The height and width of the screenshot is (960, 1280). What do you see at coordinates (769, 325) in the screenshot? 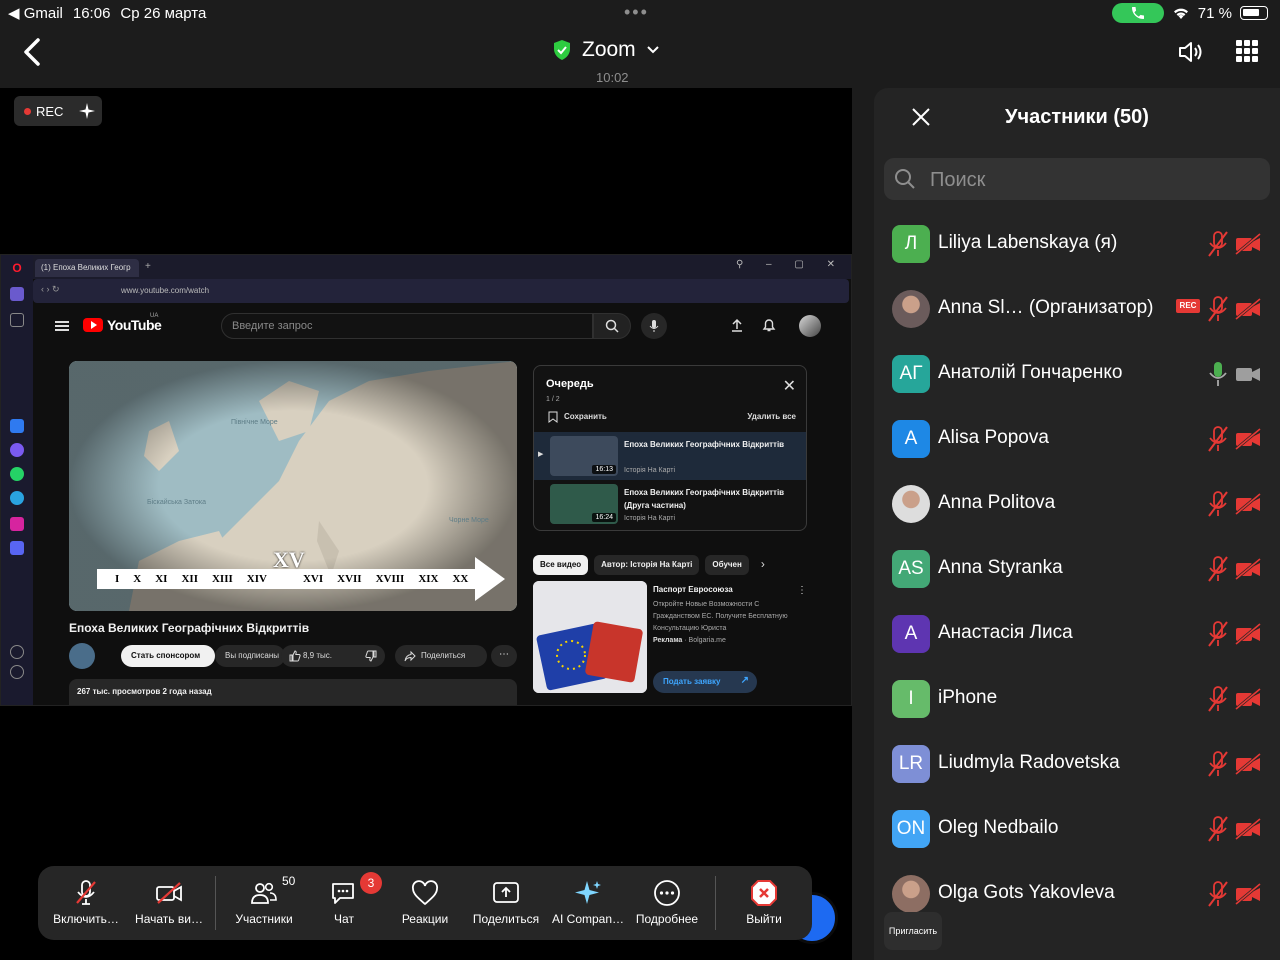
I see `bell-icon` at bounding box center [769, 325].